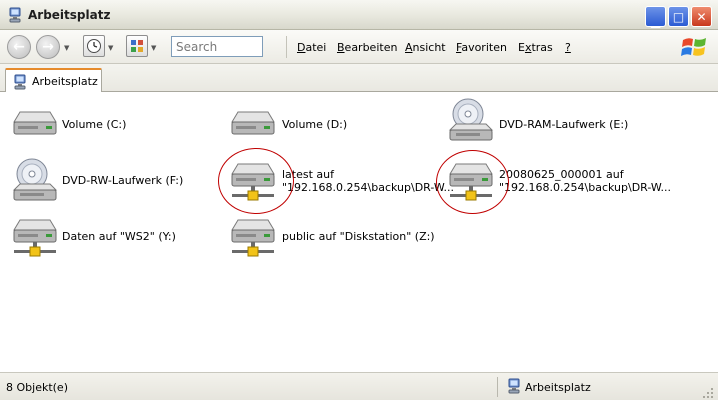 This screenshot has height=400, width=718. I want to click on maximize-button: □, so click(678, 16).